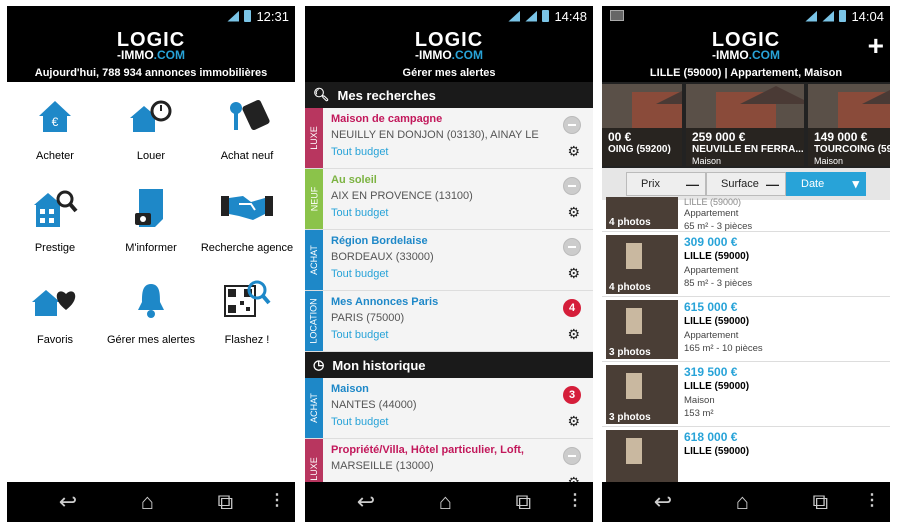 The width and height of the screenshot is (900, 528). I want to click on featured-card: 149 000 € TOURCOING (59 Maison, so click(849, 125).